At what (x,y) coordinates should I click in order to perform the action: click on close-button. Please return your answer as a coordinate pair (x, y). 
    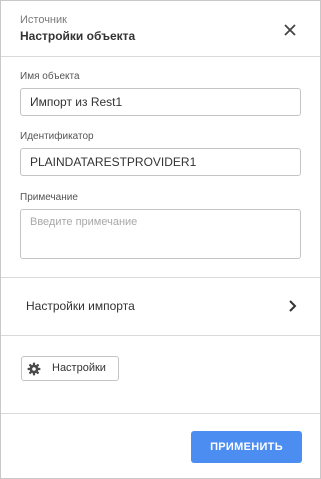
    Looking at the image, I should click on (290, 30).